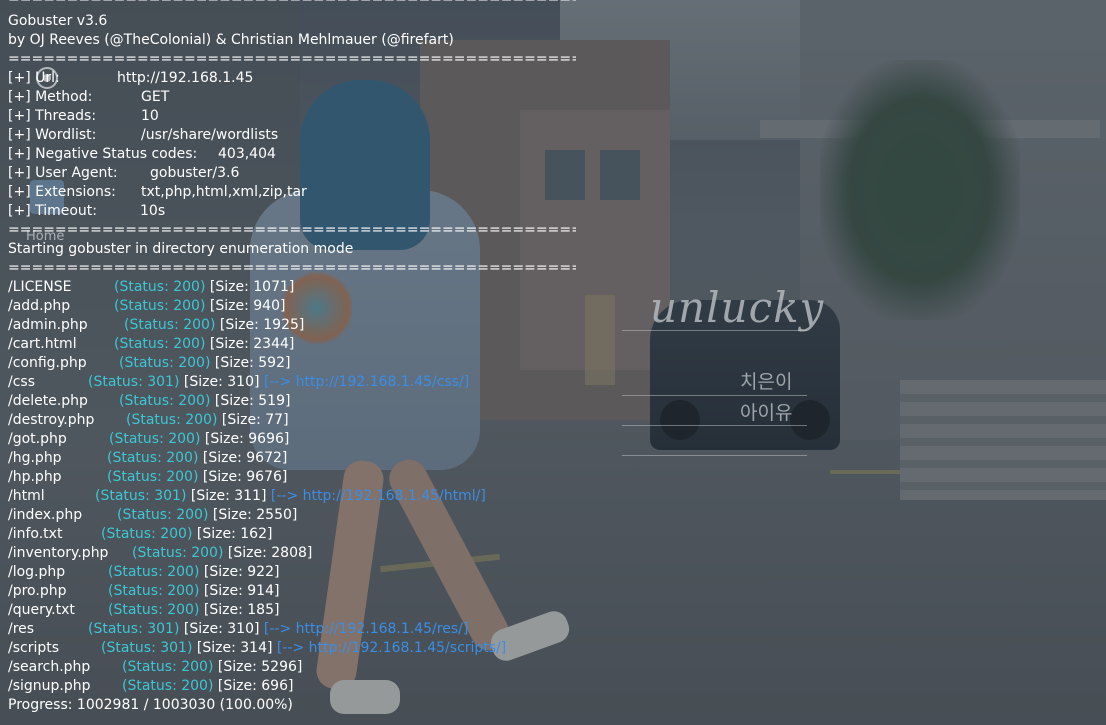  I want to click on config-value: gobuster/3.6, so click(195, 173).